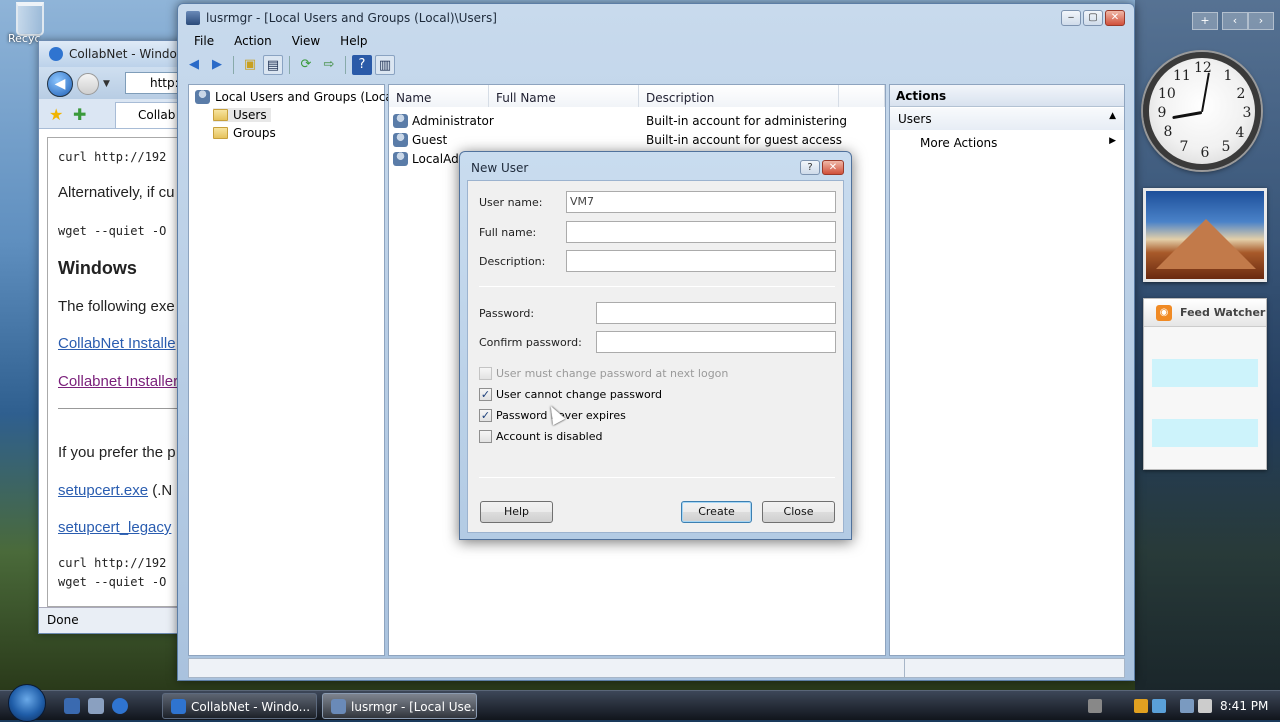  What do you see at coordinates (701, 261) in the screenshot?
I see `description-input` at bounding box center [701, 261].